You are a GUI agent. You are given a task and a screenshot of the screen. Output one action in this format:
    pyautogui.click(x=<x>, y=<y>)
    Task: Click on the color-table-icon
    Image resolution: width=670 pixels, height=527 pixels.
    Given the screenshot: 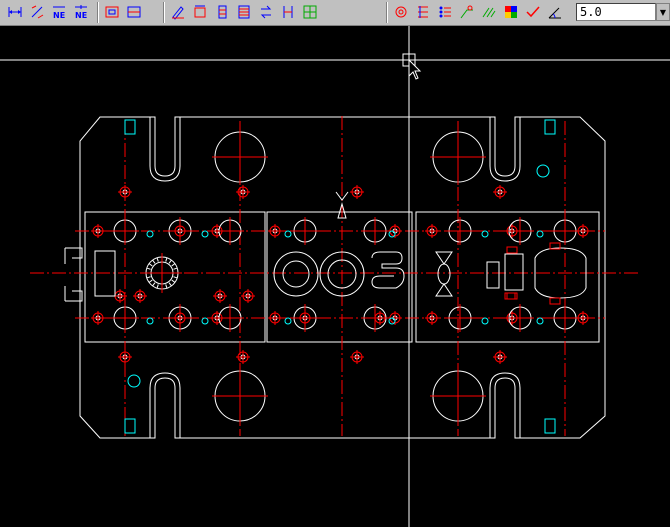 What is the action you would take?
    pyautogui.click(x=511, y=12)
    